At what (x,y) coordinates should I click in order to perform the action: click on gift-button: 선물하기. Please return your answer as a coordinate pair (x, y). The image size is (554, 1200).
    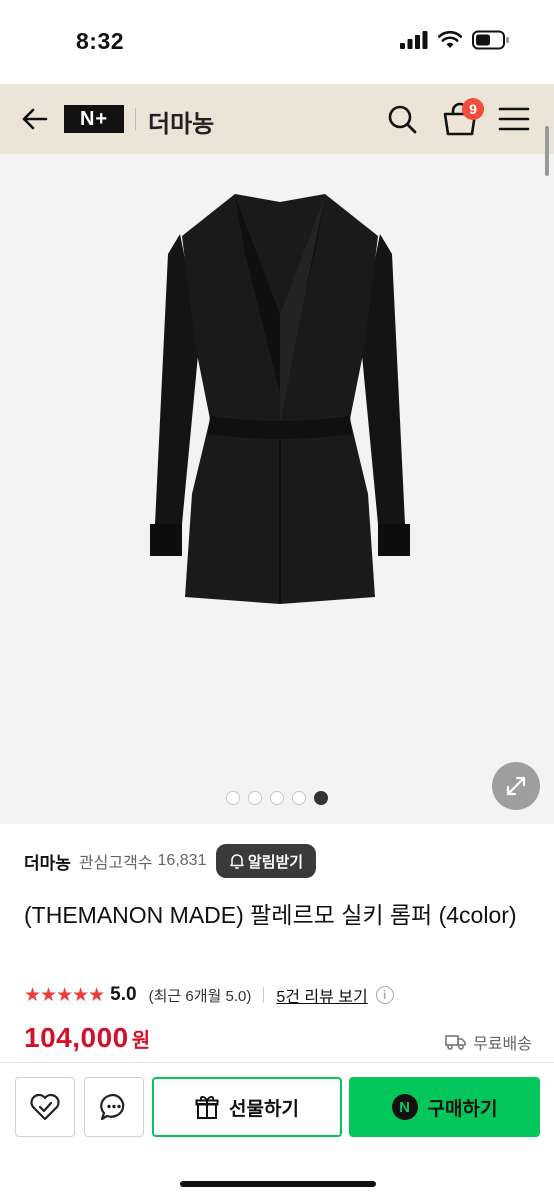
    Looking at the image, I should click on (247, 1107).